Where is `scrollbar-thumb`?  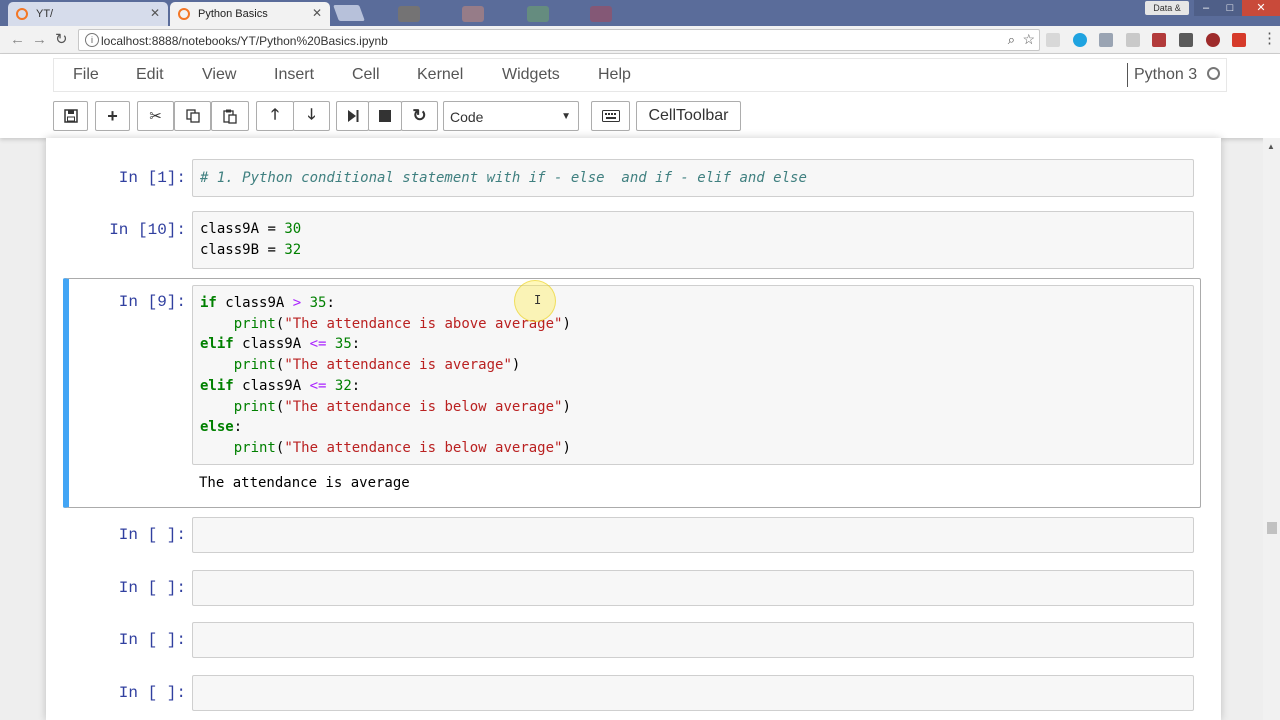
scrollbar-thumb is located at coordinates (1272, 528).